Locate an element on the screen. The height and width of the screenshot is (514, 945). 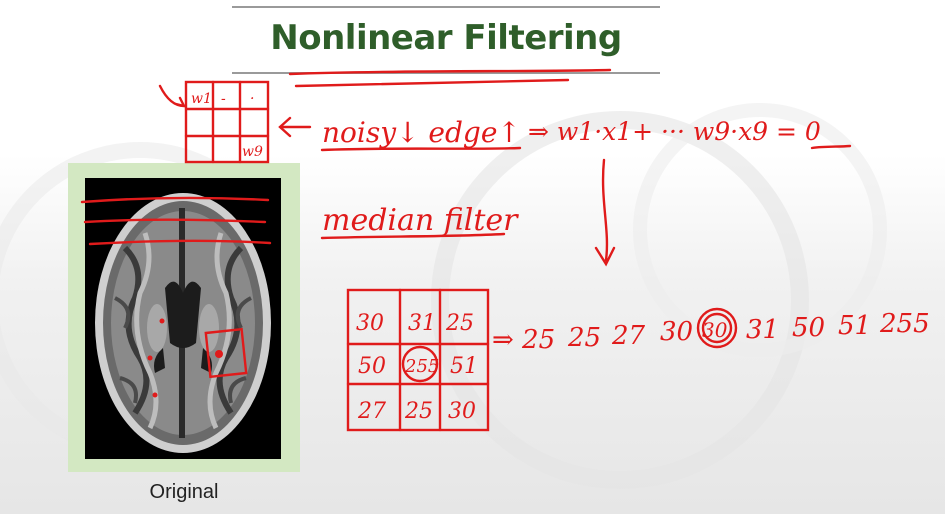
kernel-cell-2: - is located at coordinates (223, 99).